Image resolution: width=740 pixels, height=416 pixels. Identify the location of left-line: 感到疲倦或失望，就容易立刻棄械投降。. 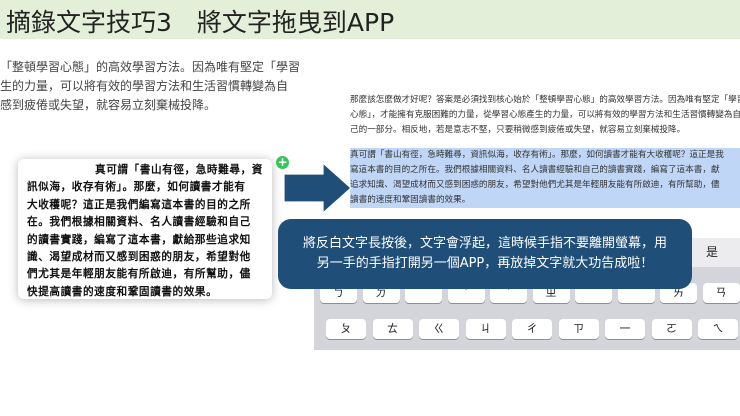
(108, 105).